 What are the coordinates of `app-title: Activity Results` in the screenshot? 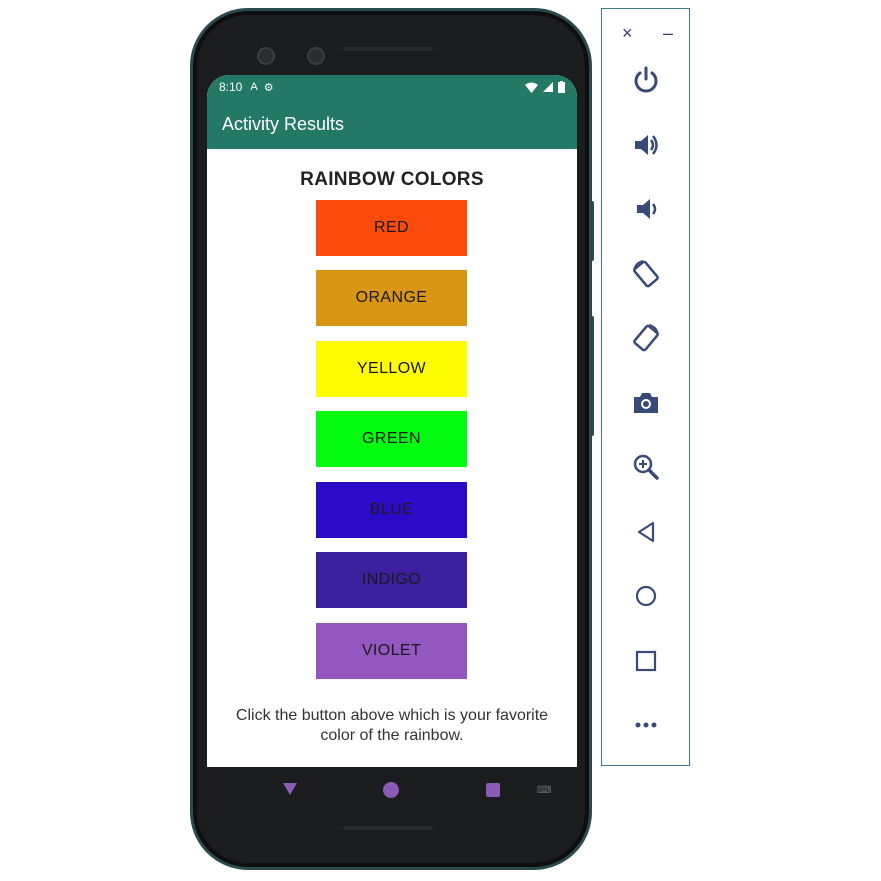 It's located at (283, 123).